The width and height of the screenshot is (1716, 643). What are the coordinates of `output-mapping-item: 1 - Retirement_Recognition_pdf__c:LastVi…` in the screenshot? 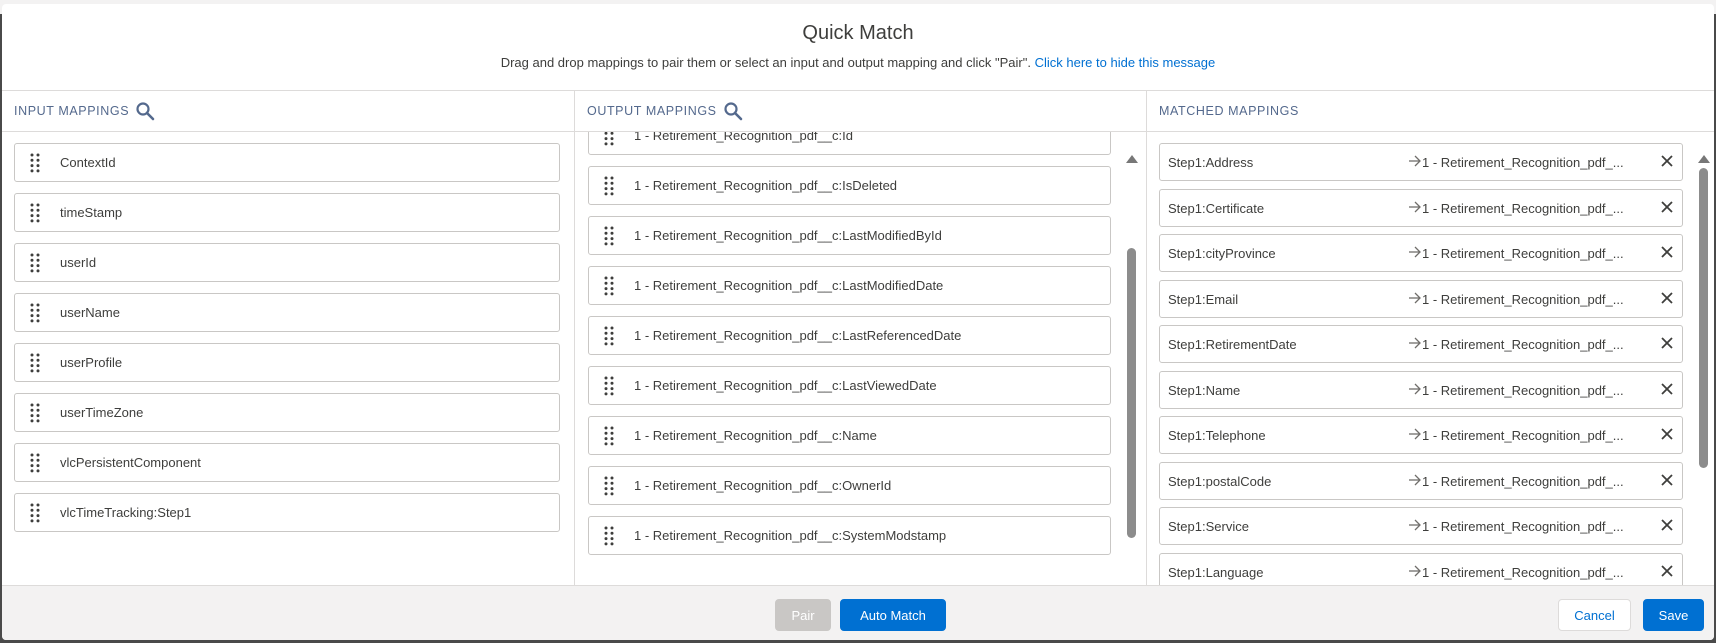 It's located at (849, 385).